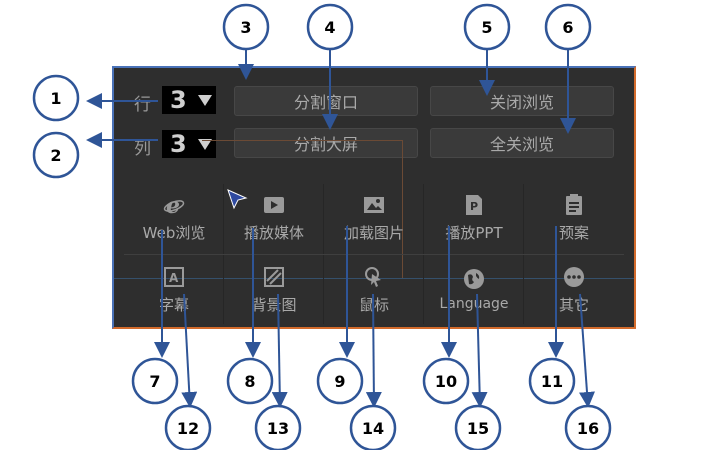  I want to click on callout-number: 8, so click(249, 381).